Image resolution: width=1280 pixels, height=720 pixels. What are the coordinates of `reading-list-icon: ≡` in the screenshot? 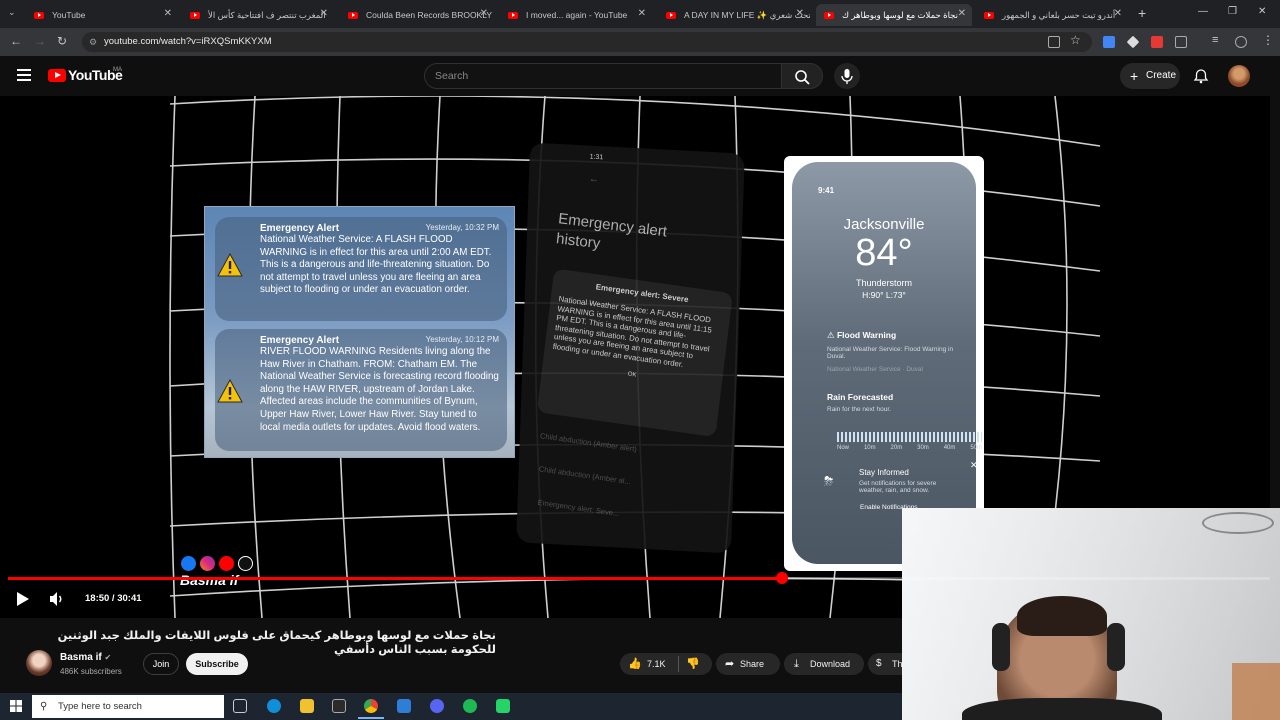 It's located at (1215, 40).